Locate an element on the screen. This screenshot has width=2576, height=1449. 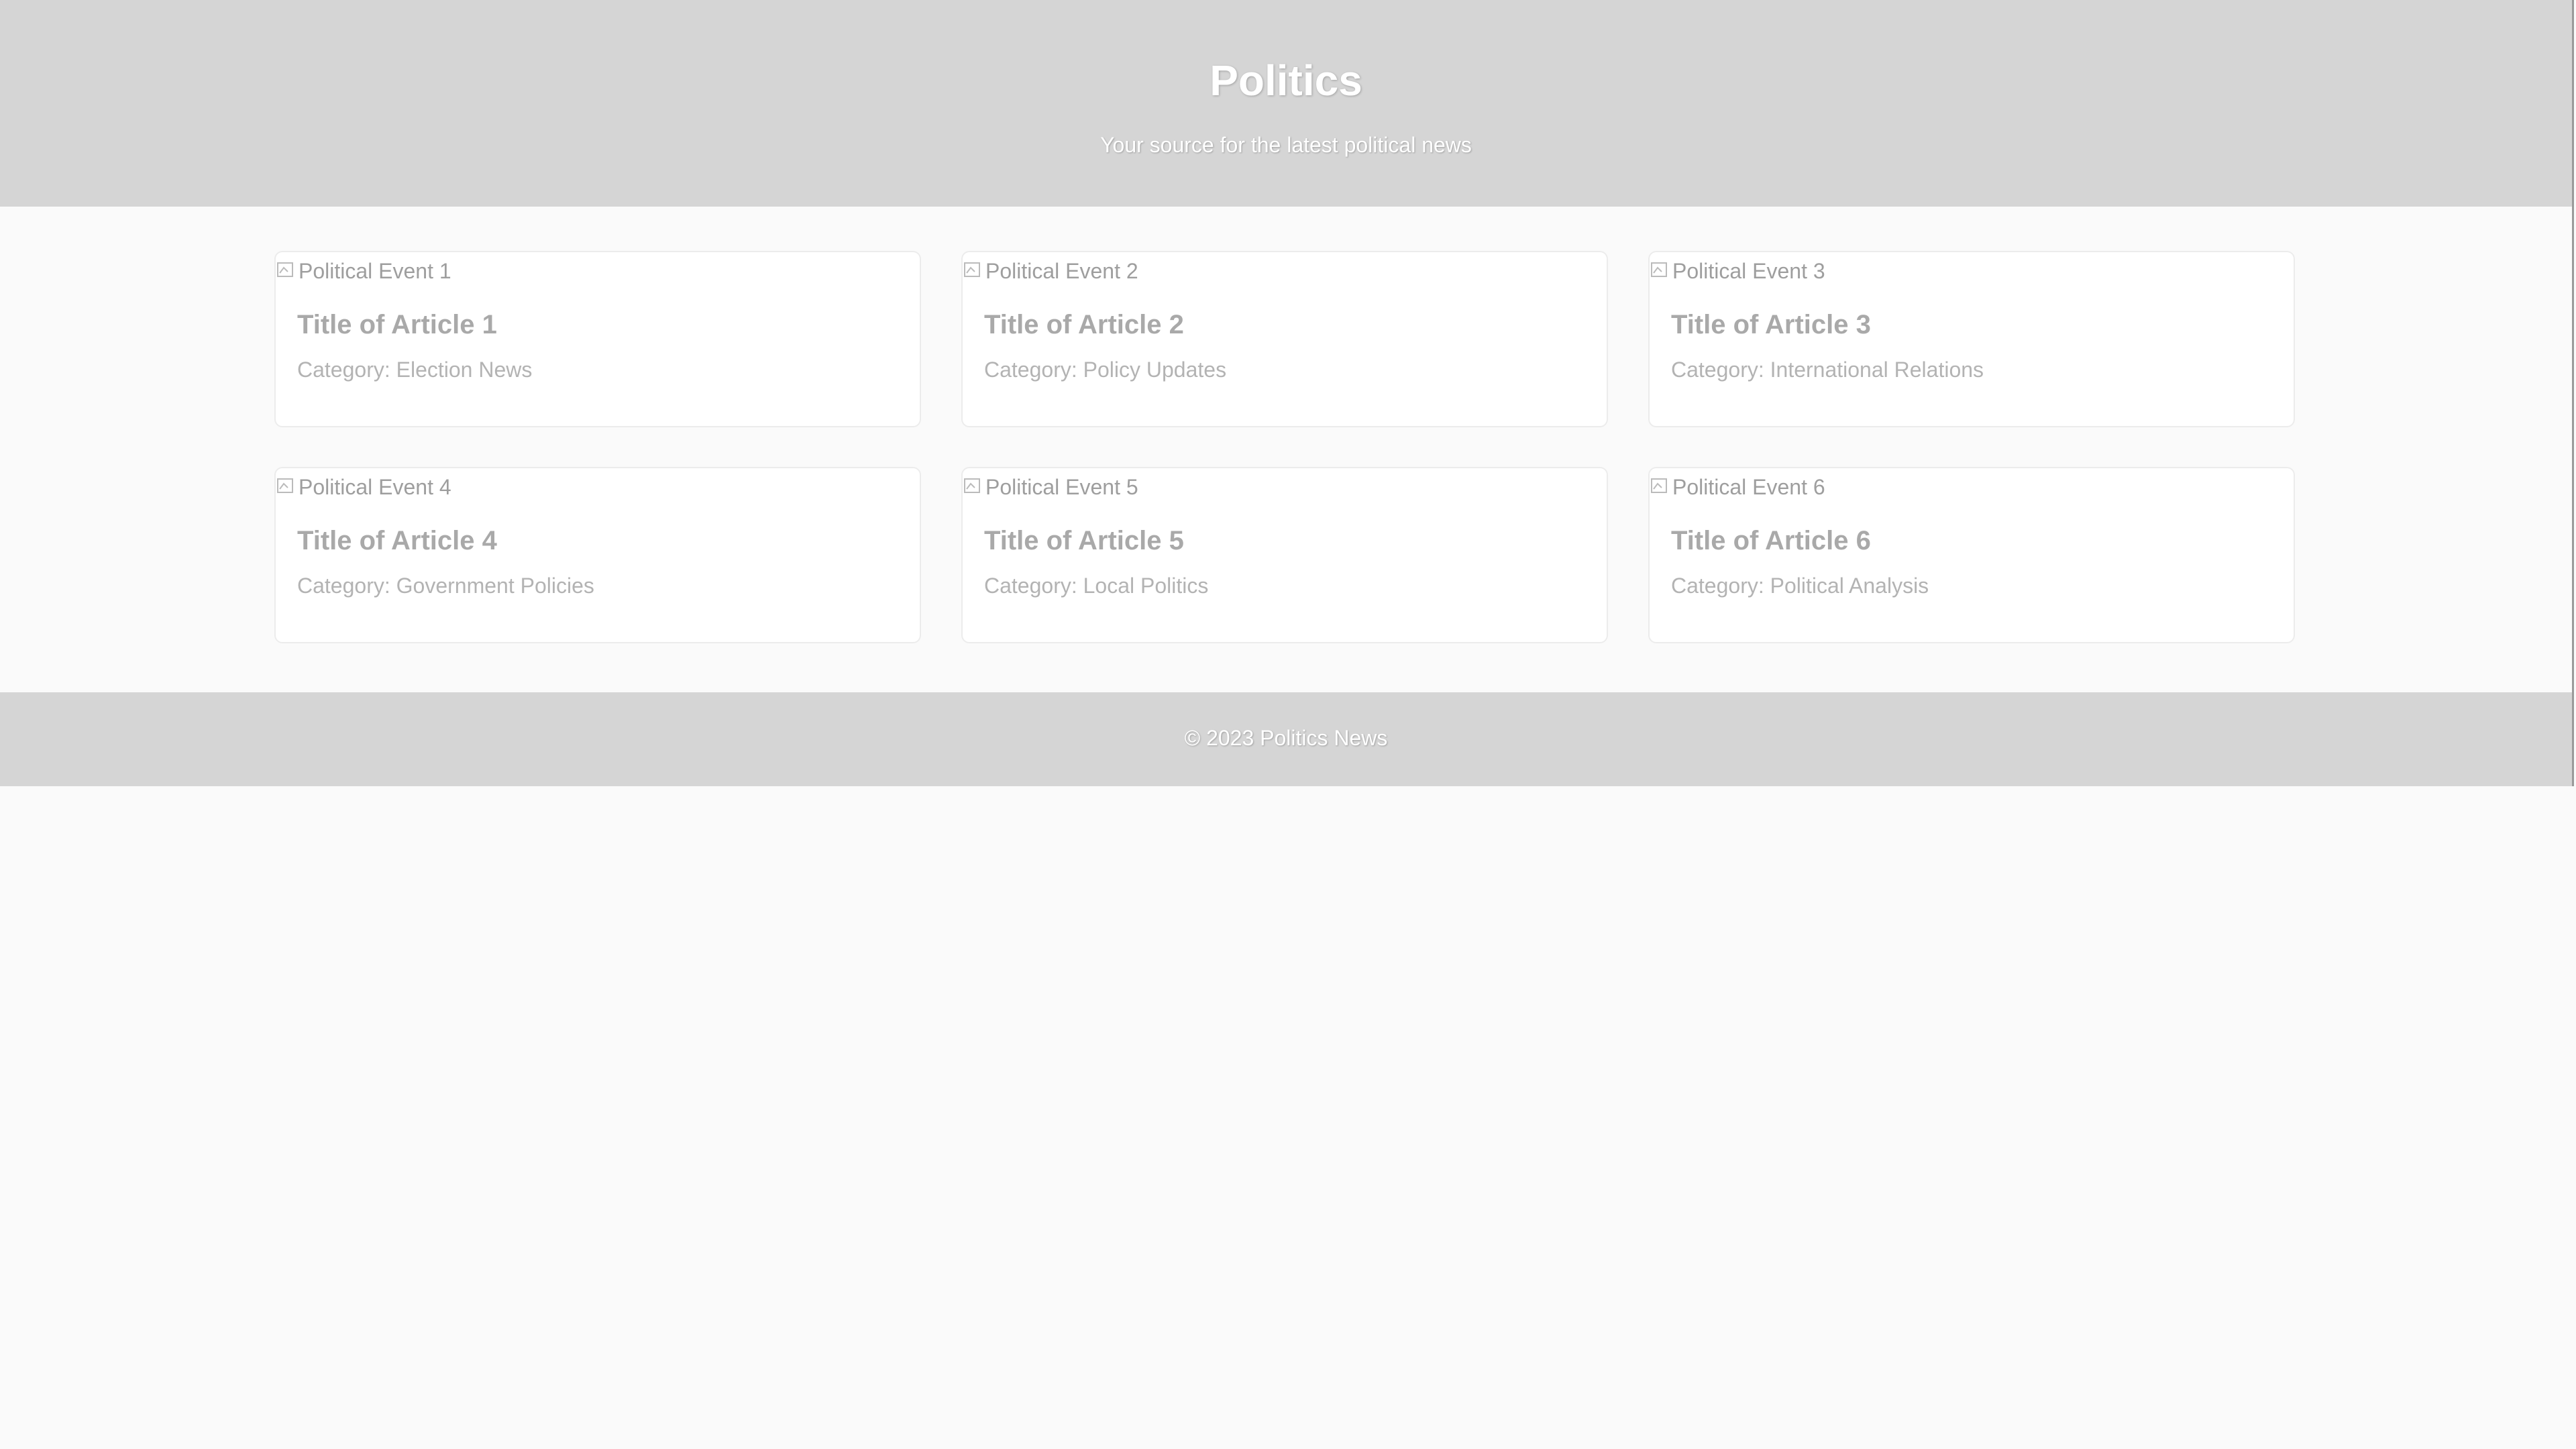
article-image: Political Event 2 is located at coordinates (1050, 271).